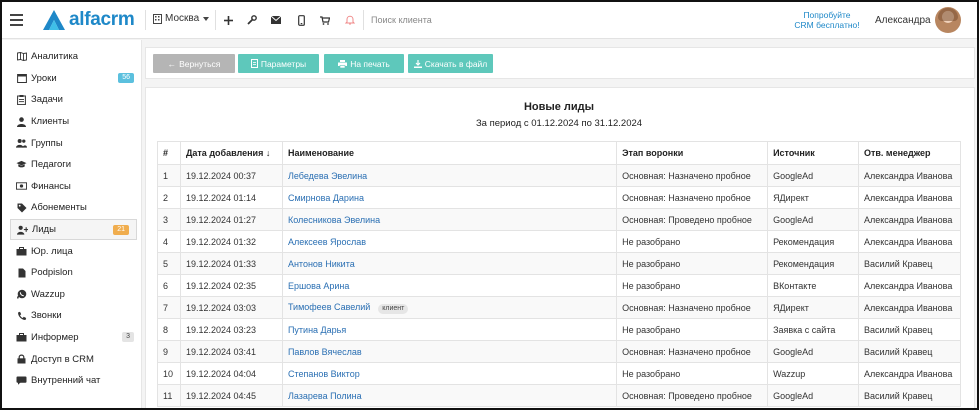 The width and height of the screenshot is (979, 410). What do you see at coordinates (71, 79) in the screenshot?
I see `sidebar-item-1: Уроки 56` at bounding box center [71, 79].